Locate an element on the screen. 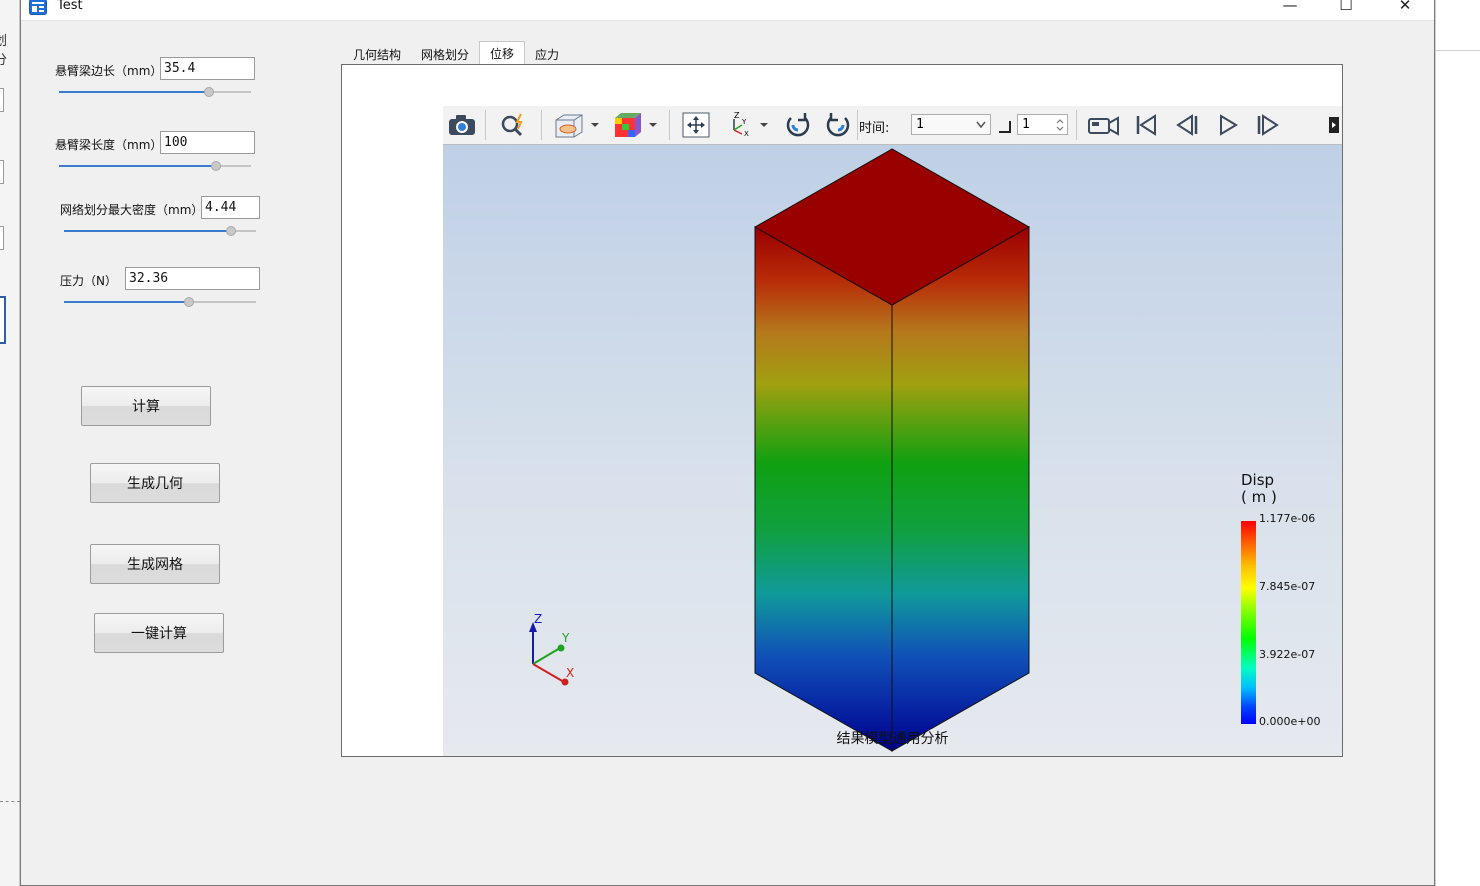  spin-arrows-icon is located at coordinates (1060, 125).